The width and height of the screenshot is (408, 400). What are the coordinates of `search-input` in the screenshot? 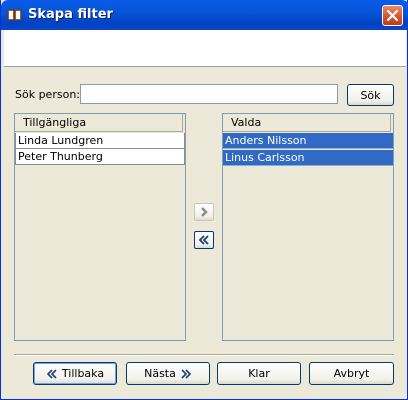 It's located at (209, 94).